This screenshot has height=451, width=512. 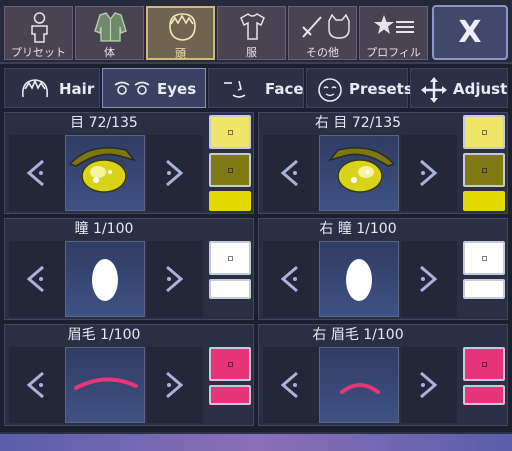 What do you see at coordinates (322, 52) in the screenshot?
I see `category-label: その他` at bounding box center [322, 52].